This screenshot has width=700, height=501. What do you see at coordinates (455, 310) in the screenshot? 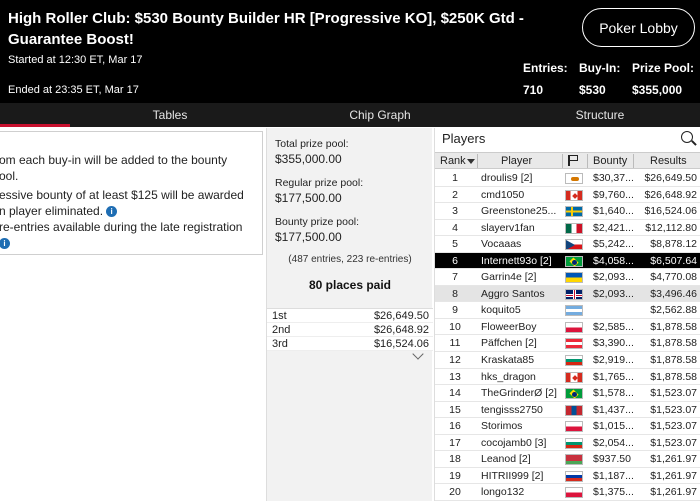
I see `player-rank: 9` at bounding box center [455, 310].